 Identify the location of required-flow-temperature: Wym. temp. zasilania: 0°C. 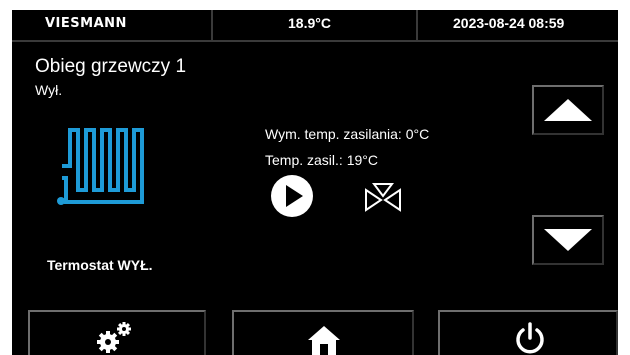
(347, 134).